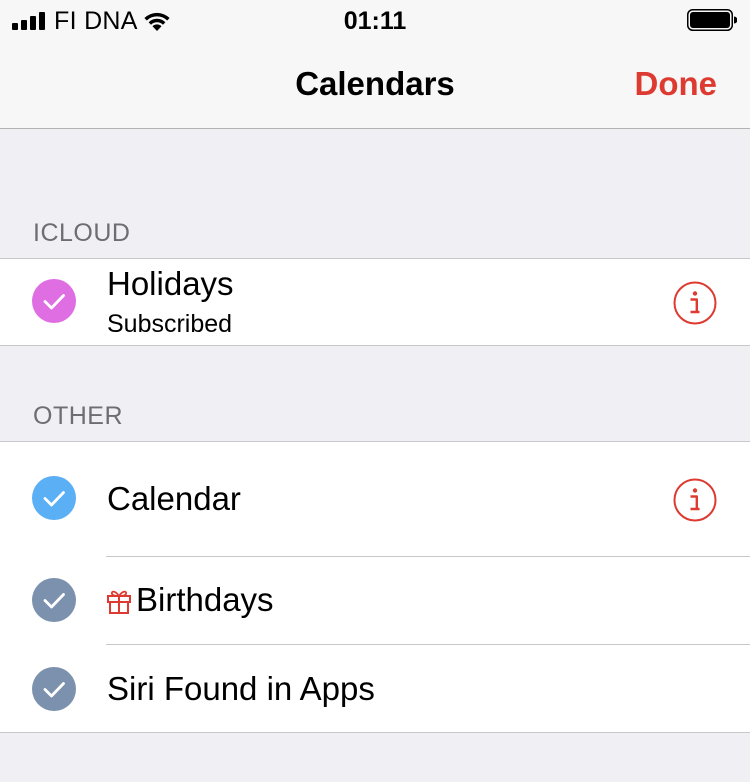 This screenshot has height=782, width=750. I want to click on status-bar: FI DNA 01:11, so click(375, 20).